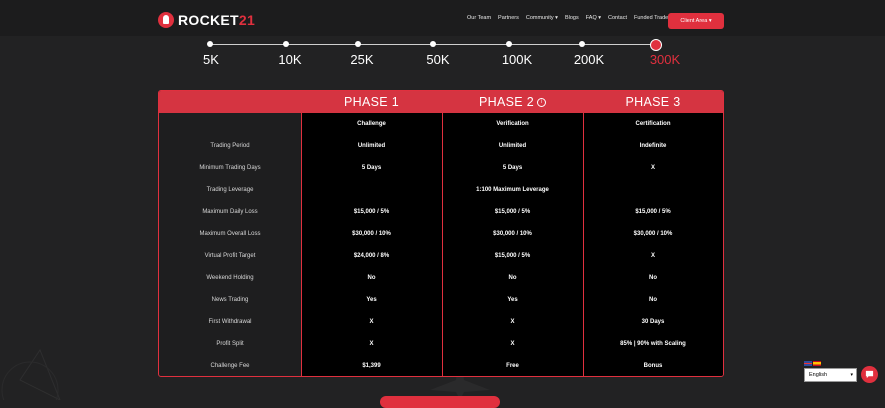  What do you see at coordinates (653, 212) in the screenshot?
I see `phase-3-cell: $15,000 / 5%` at bounding box center [653, 212].